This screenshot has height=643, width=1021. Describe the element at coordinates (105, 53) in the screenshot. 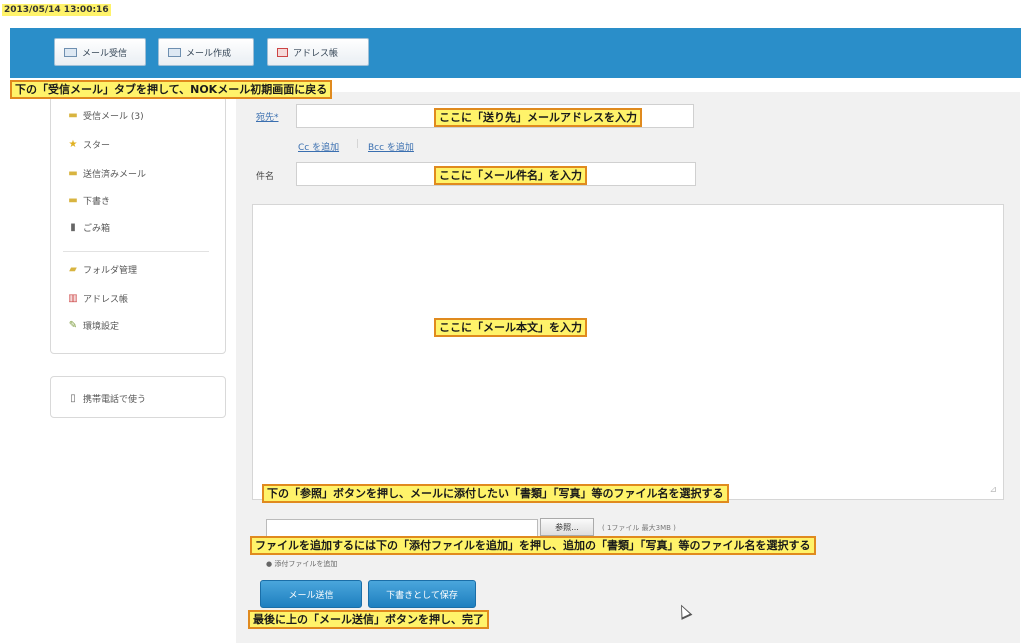

I see `tab-inbox-label: メール受信` at that location.